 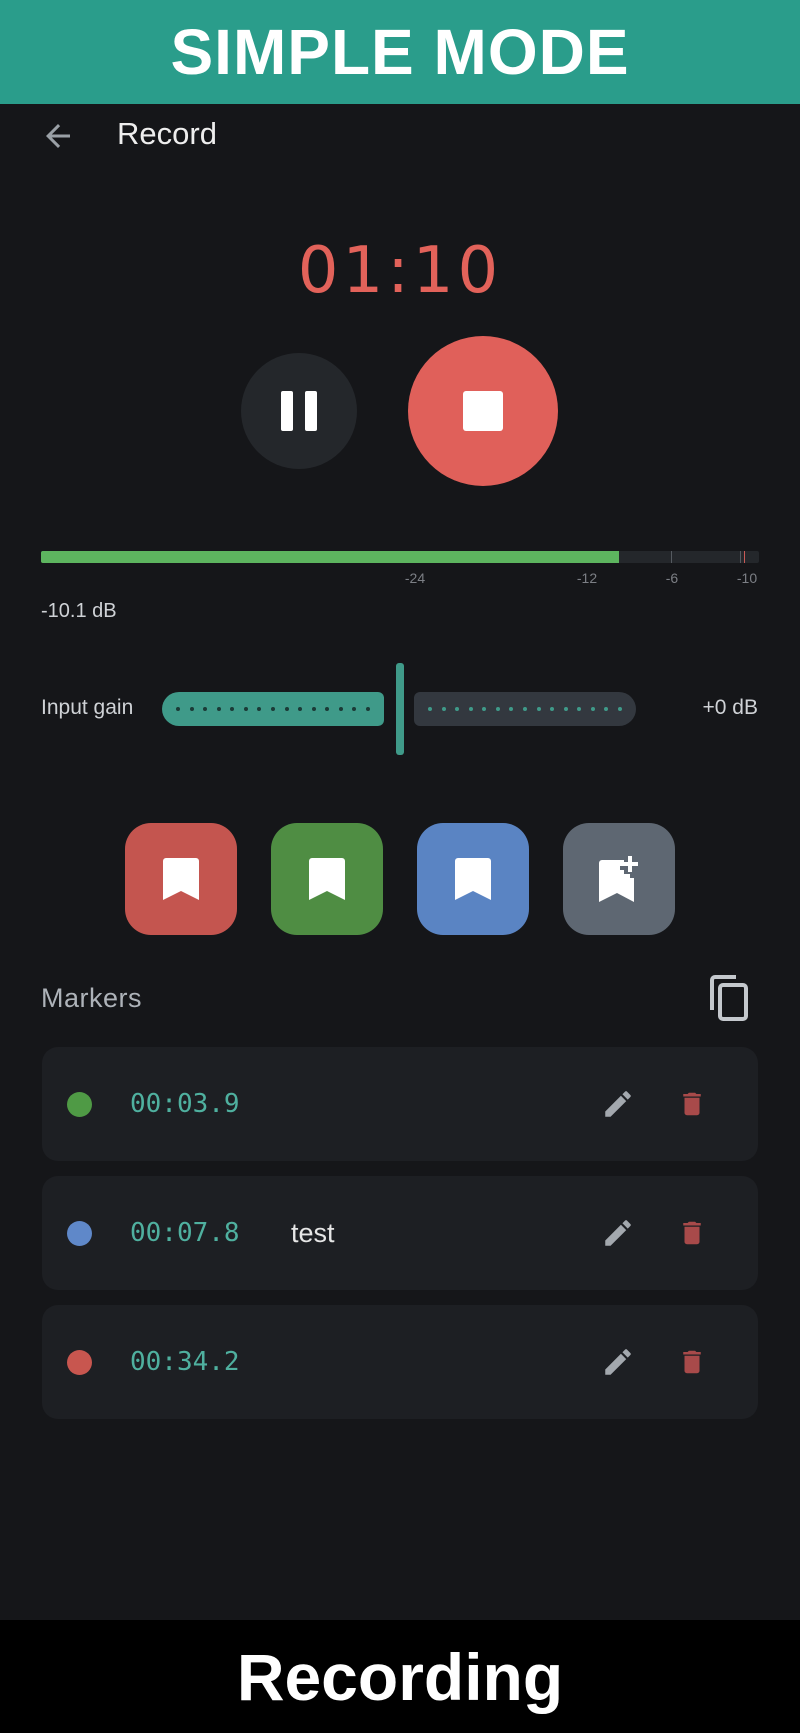 I want to click on marker-time: 00:03.9, so click(x=185, y=1104).